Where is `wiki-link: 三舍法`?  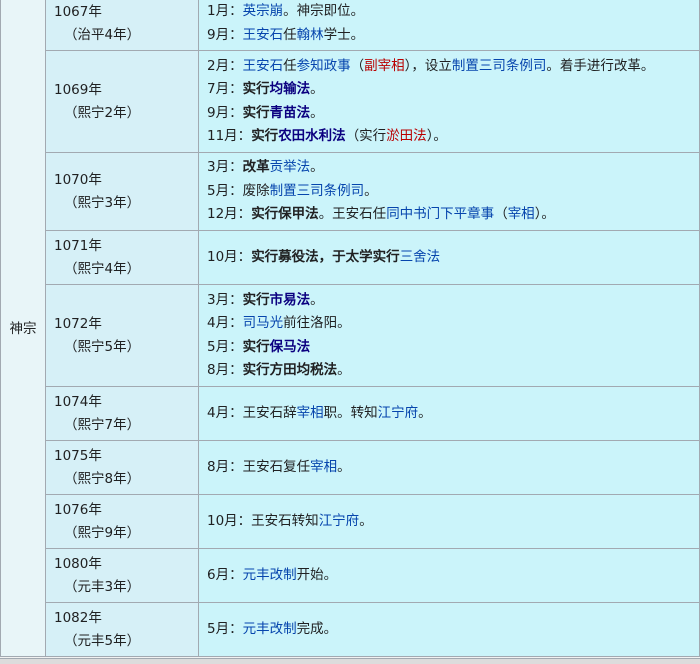
wiki-link: 三舍法 is located at coordinates (420, 257).